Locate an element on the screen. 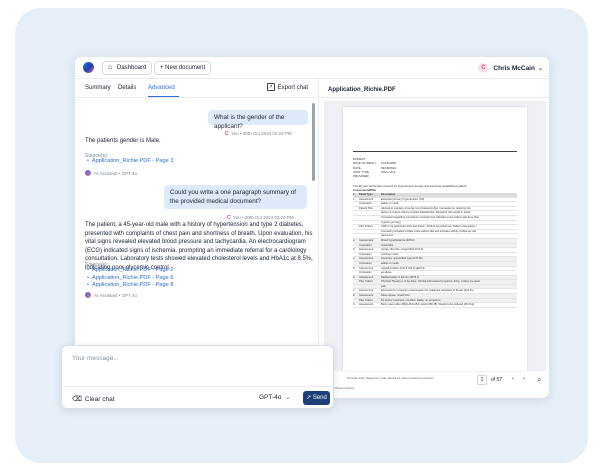 This screenshot has width=600, height=469. source-link: Application_Richie.PDF - Page 6 is located at coordinates (130, 279).